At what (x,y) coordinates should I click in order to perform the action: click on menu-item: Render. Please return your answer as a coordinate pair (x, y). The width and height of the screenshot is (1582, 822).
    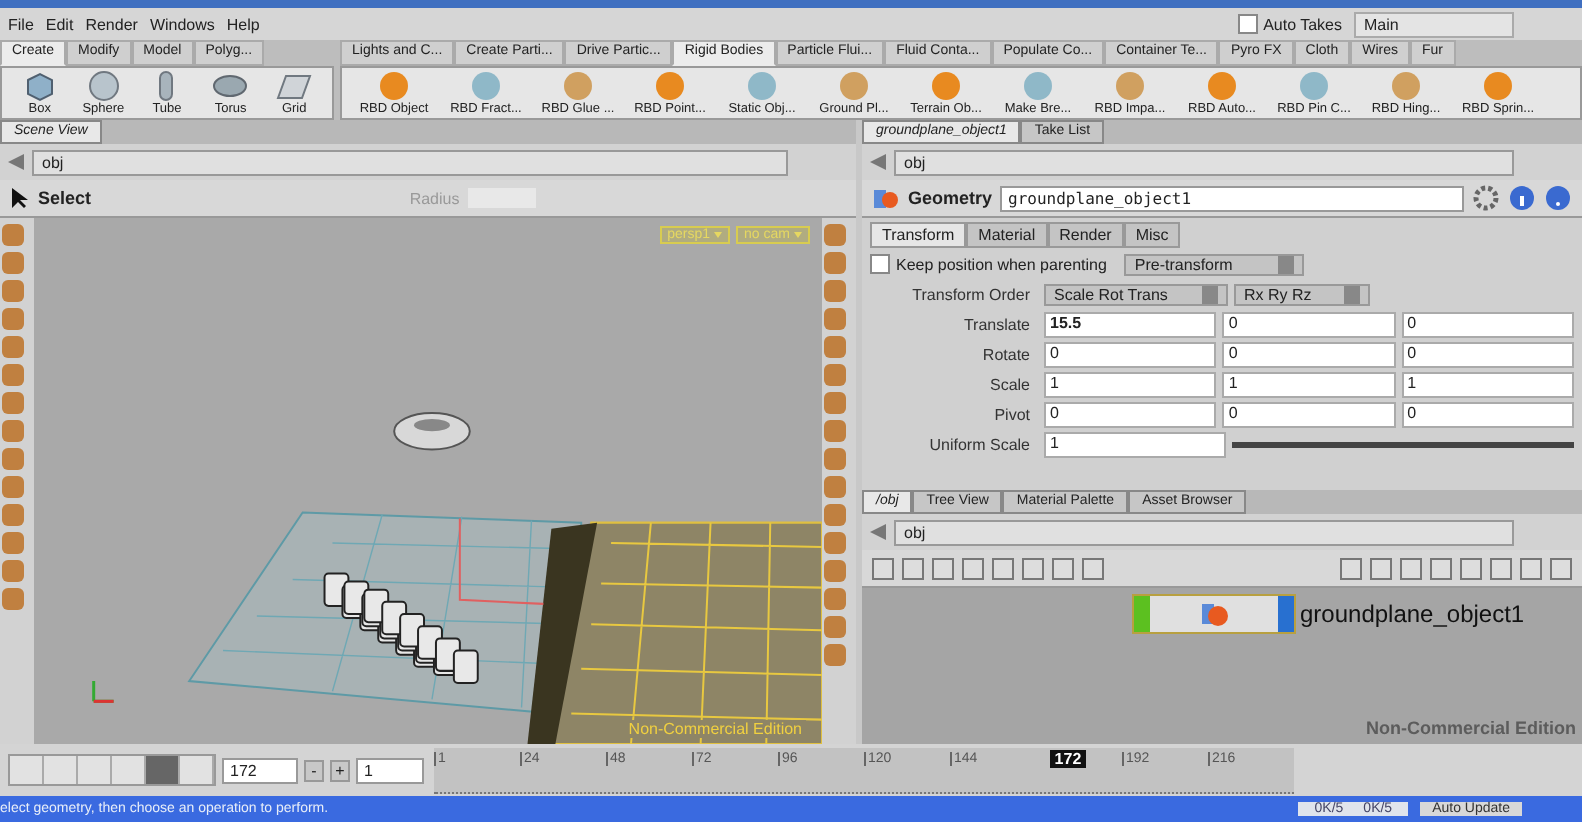
    Looking at the image, I should click on (111, 24).